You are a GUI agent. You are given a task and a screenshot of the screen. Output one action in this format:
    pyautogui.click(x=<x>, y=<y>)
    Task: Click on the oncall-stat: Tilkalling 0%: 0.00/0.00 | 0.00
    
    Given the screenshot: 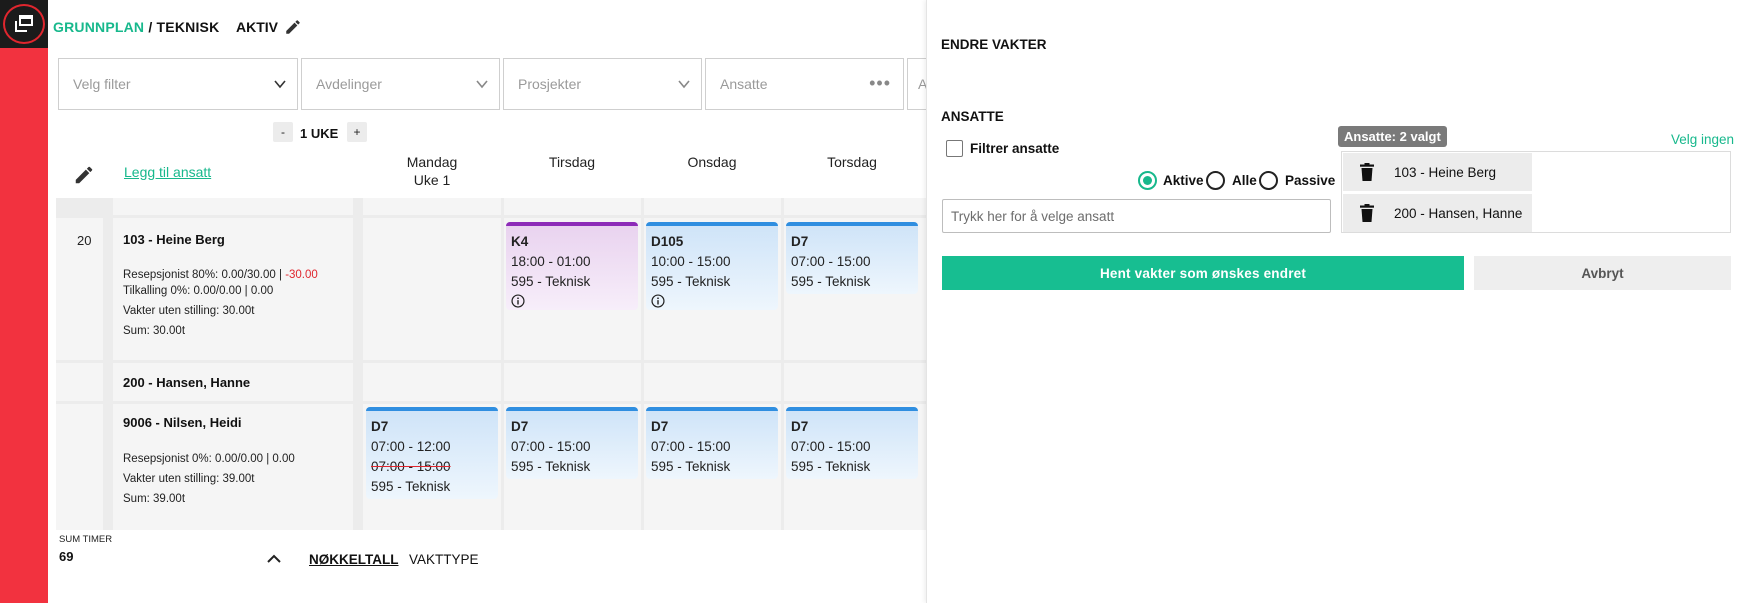 What is the action you would take?
    pyautogui.click(x=198, y=291)
    